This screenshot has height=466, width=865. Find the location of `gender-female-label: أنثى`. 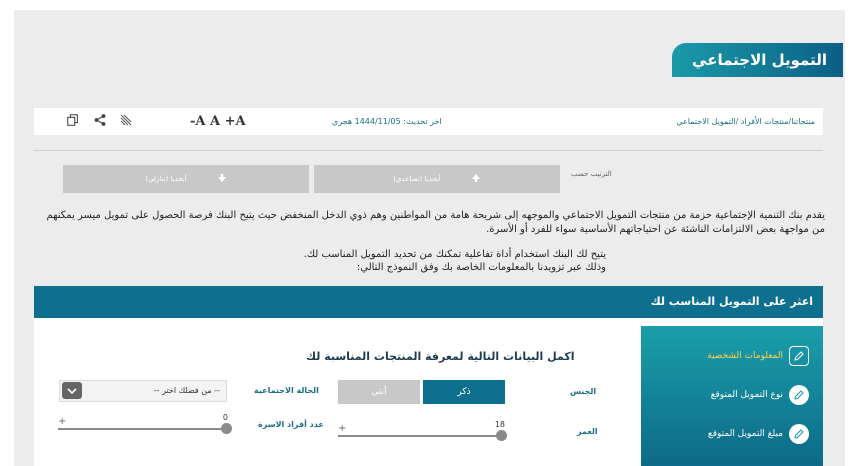

gender-female-label: أنثى is located at coordinates (379, 392).